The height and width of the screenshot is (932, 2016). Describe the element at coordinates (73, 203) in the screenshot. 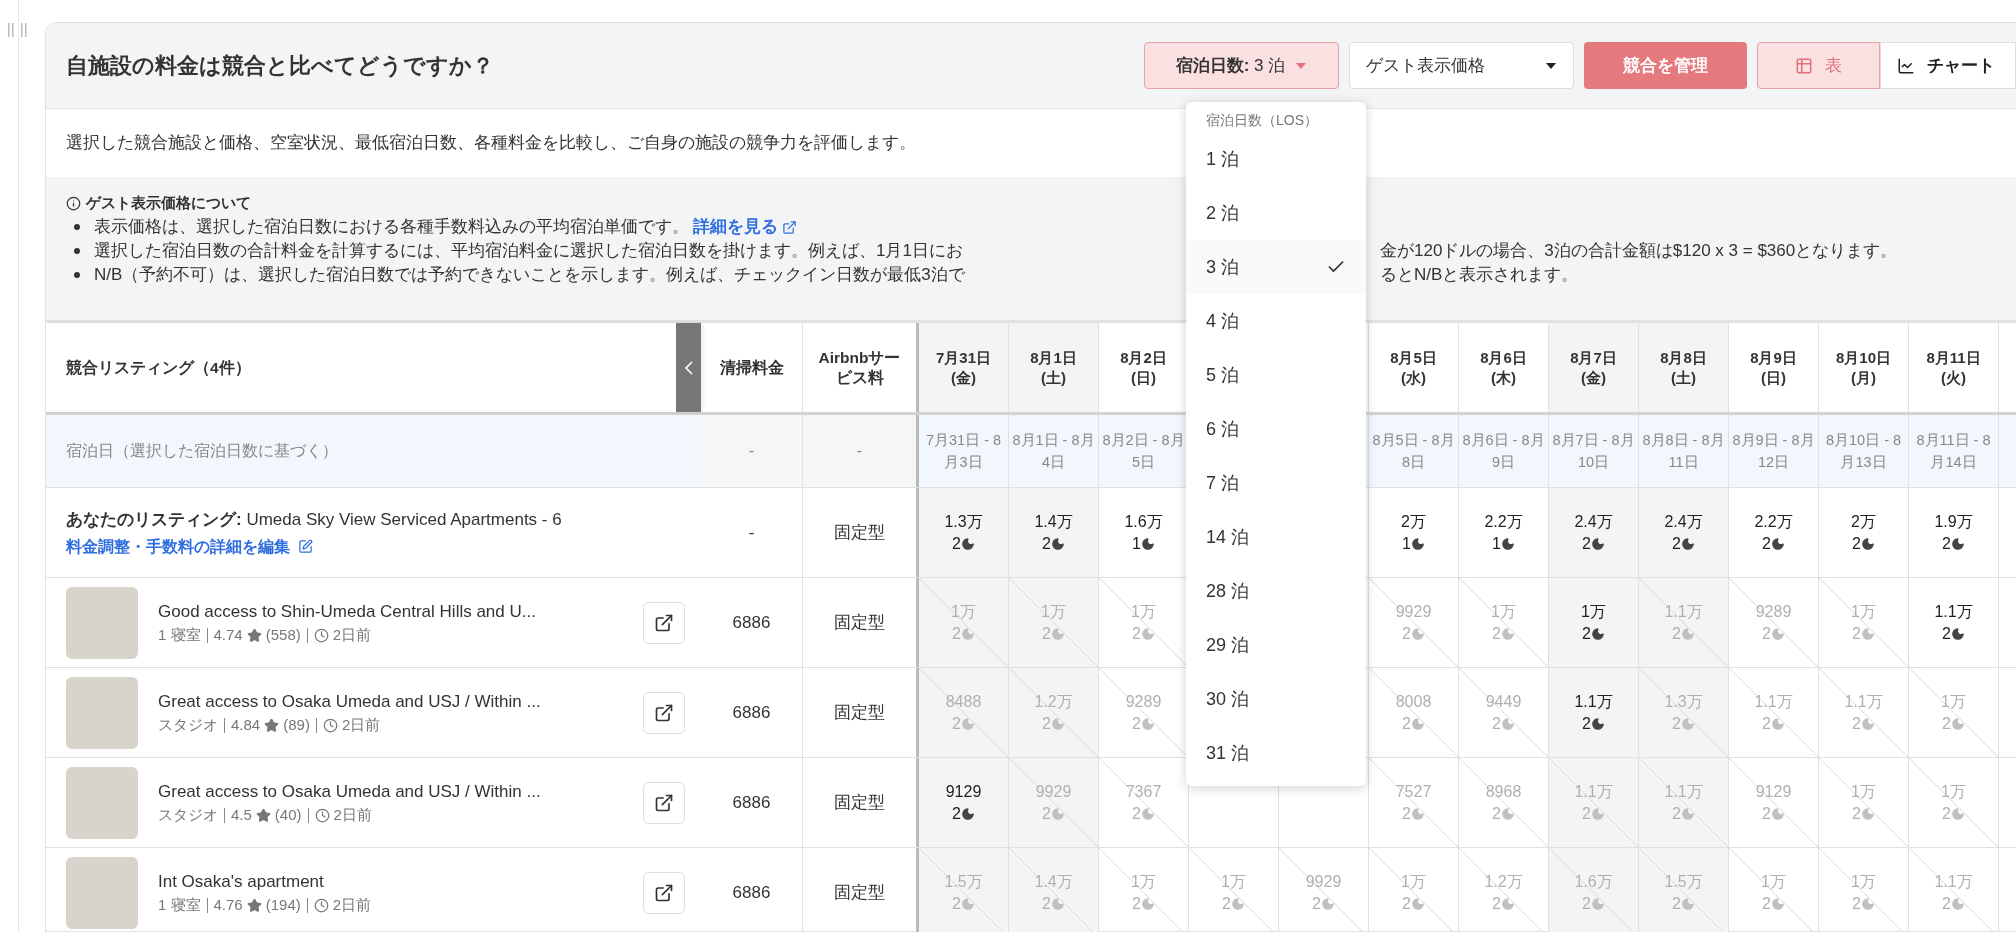

I see `info-icon` at that location.